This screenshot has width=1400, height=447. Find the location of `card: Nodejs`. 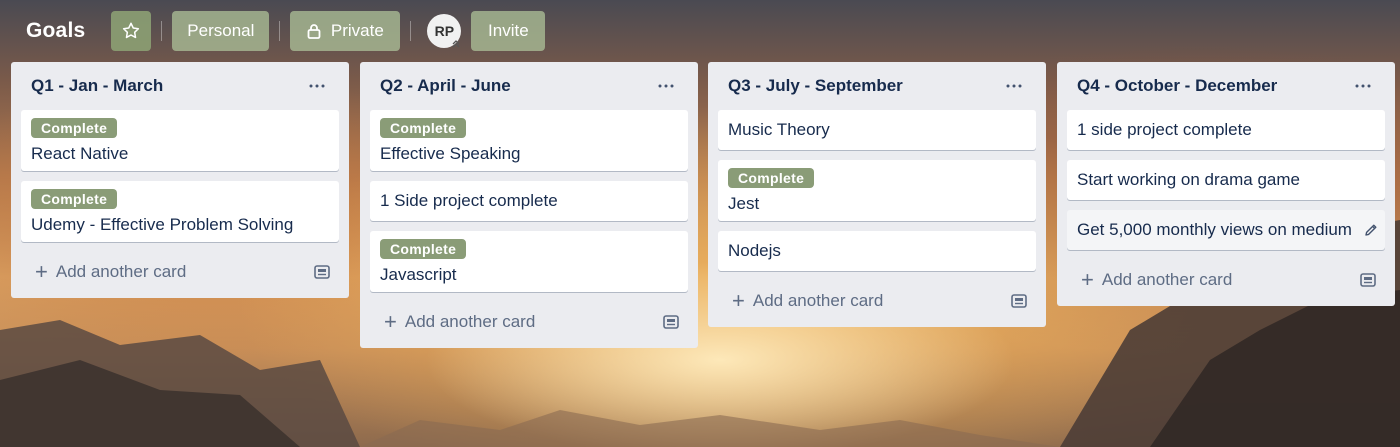

card: Nodejs is located at coordinates (877, 251).